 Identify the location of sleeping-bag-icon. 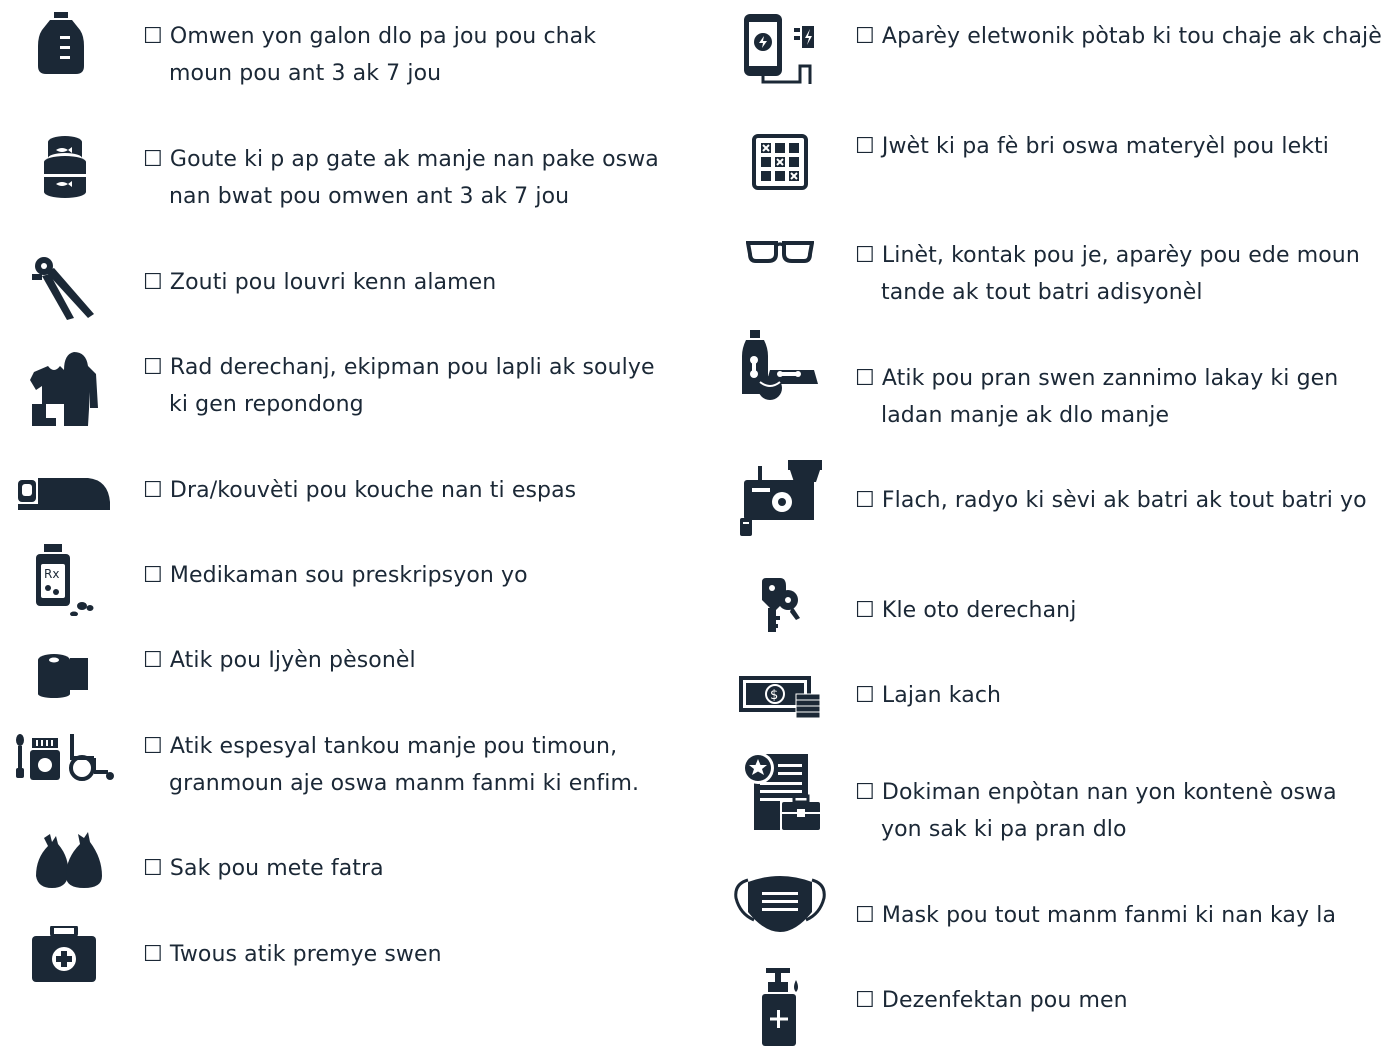
(64, 494).